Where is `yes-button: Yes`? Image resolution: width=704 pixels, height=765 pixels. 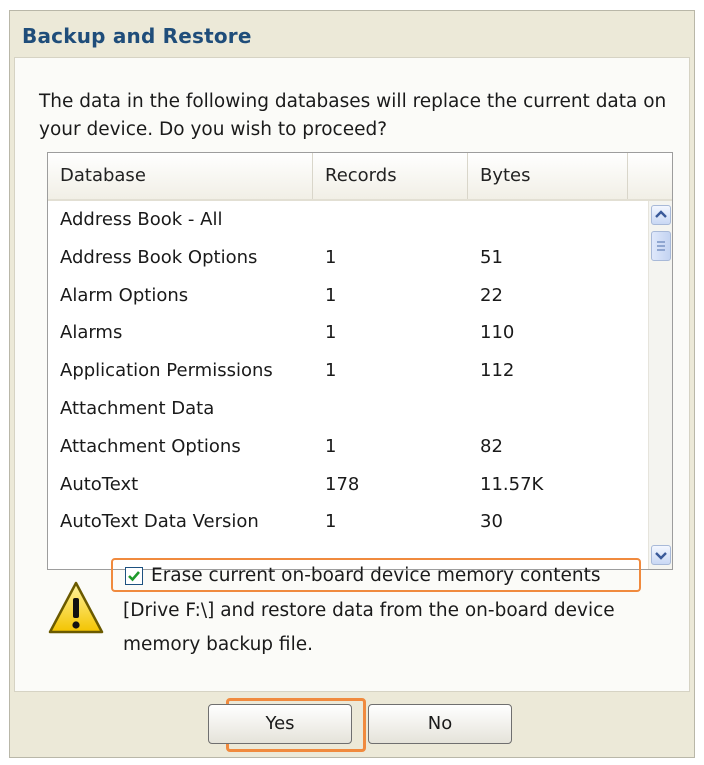
yes-button: Yes is located at coordinates (280, 724).